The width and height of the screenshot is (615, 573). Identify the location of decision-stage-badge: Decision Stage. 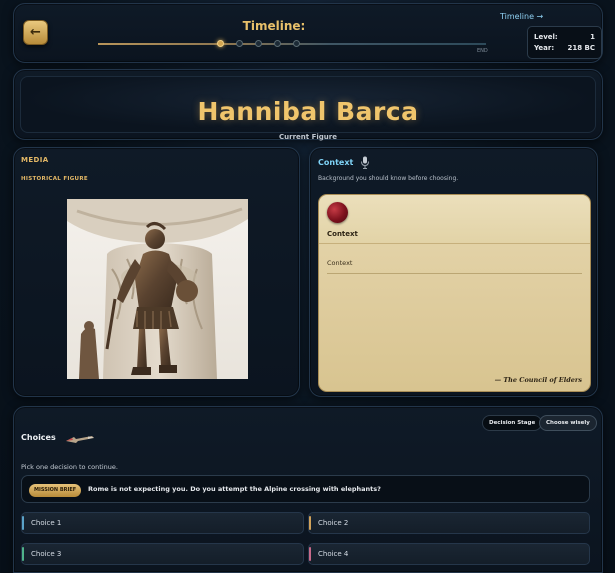
(512, 423).